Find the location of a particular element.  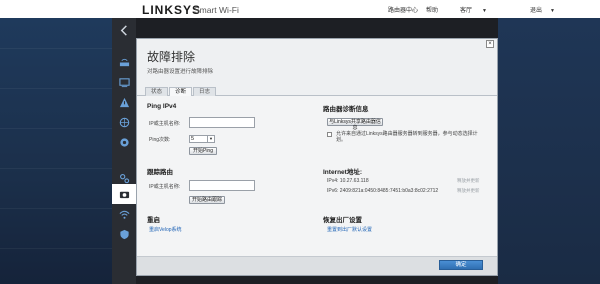

globe-icon is located at coordinates (124, 122).